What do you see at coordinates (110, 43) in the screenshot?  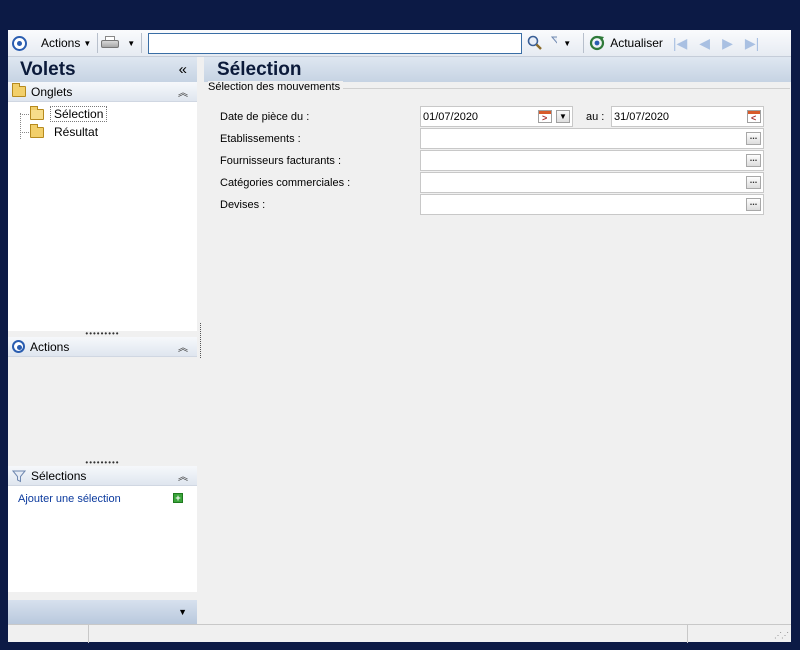 I see `printer-icon` at bounding box center [110, 43].